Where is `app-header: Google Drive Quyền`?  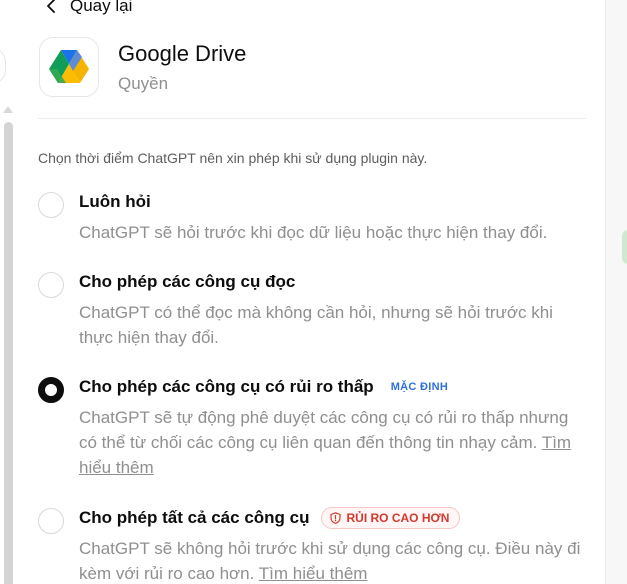
app-header: Google Drive Quyền is located at coordinates (142, 67).